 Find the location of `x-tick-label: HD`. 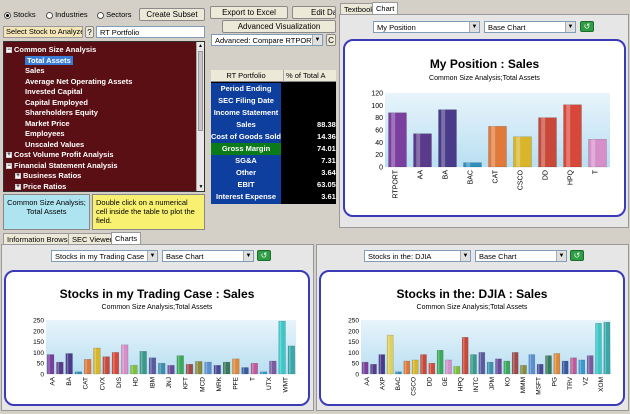

x-tick-label: HD is located at coordinates (136, 382).